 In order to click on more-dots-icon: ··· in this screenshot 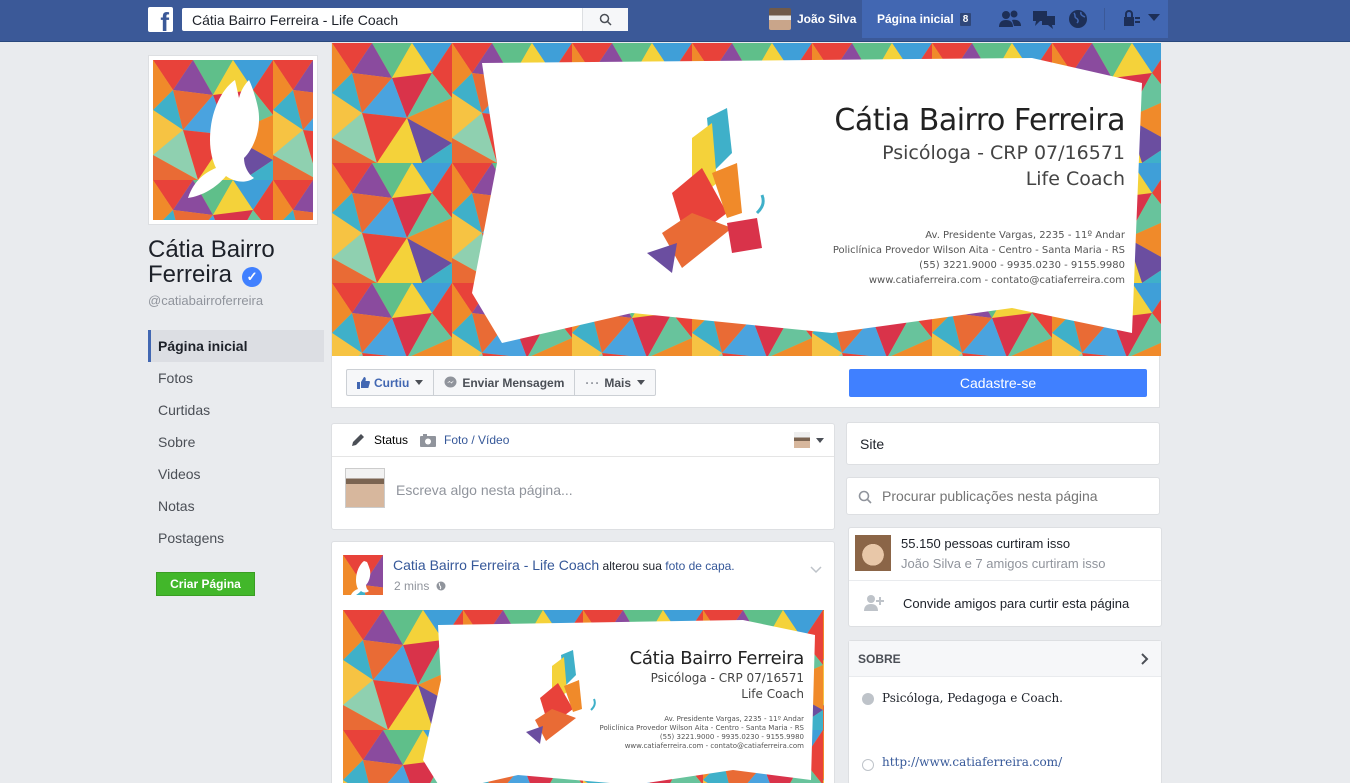, I will do `click(593, 382)`.